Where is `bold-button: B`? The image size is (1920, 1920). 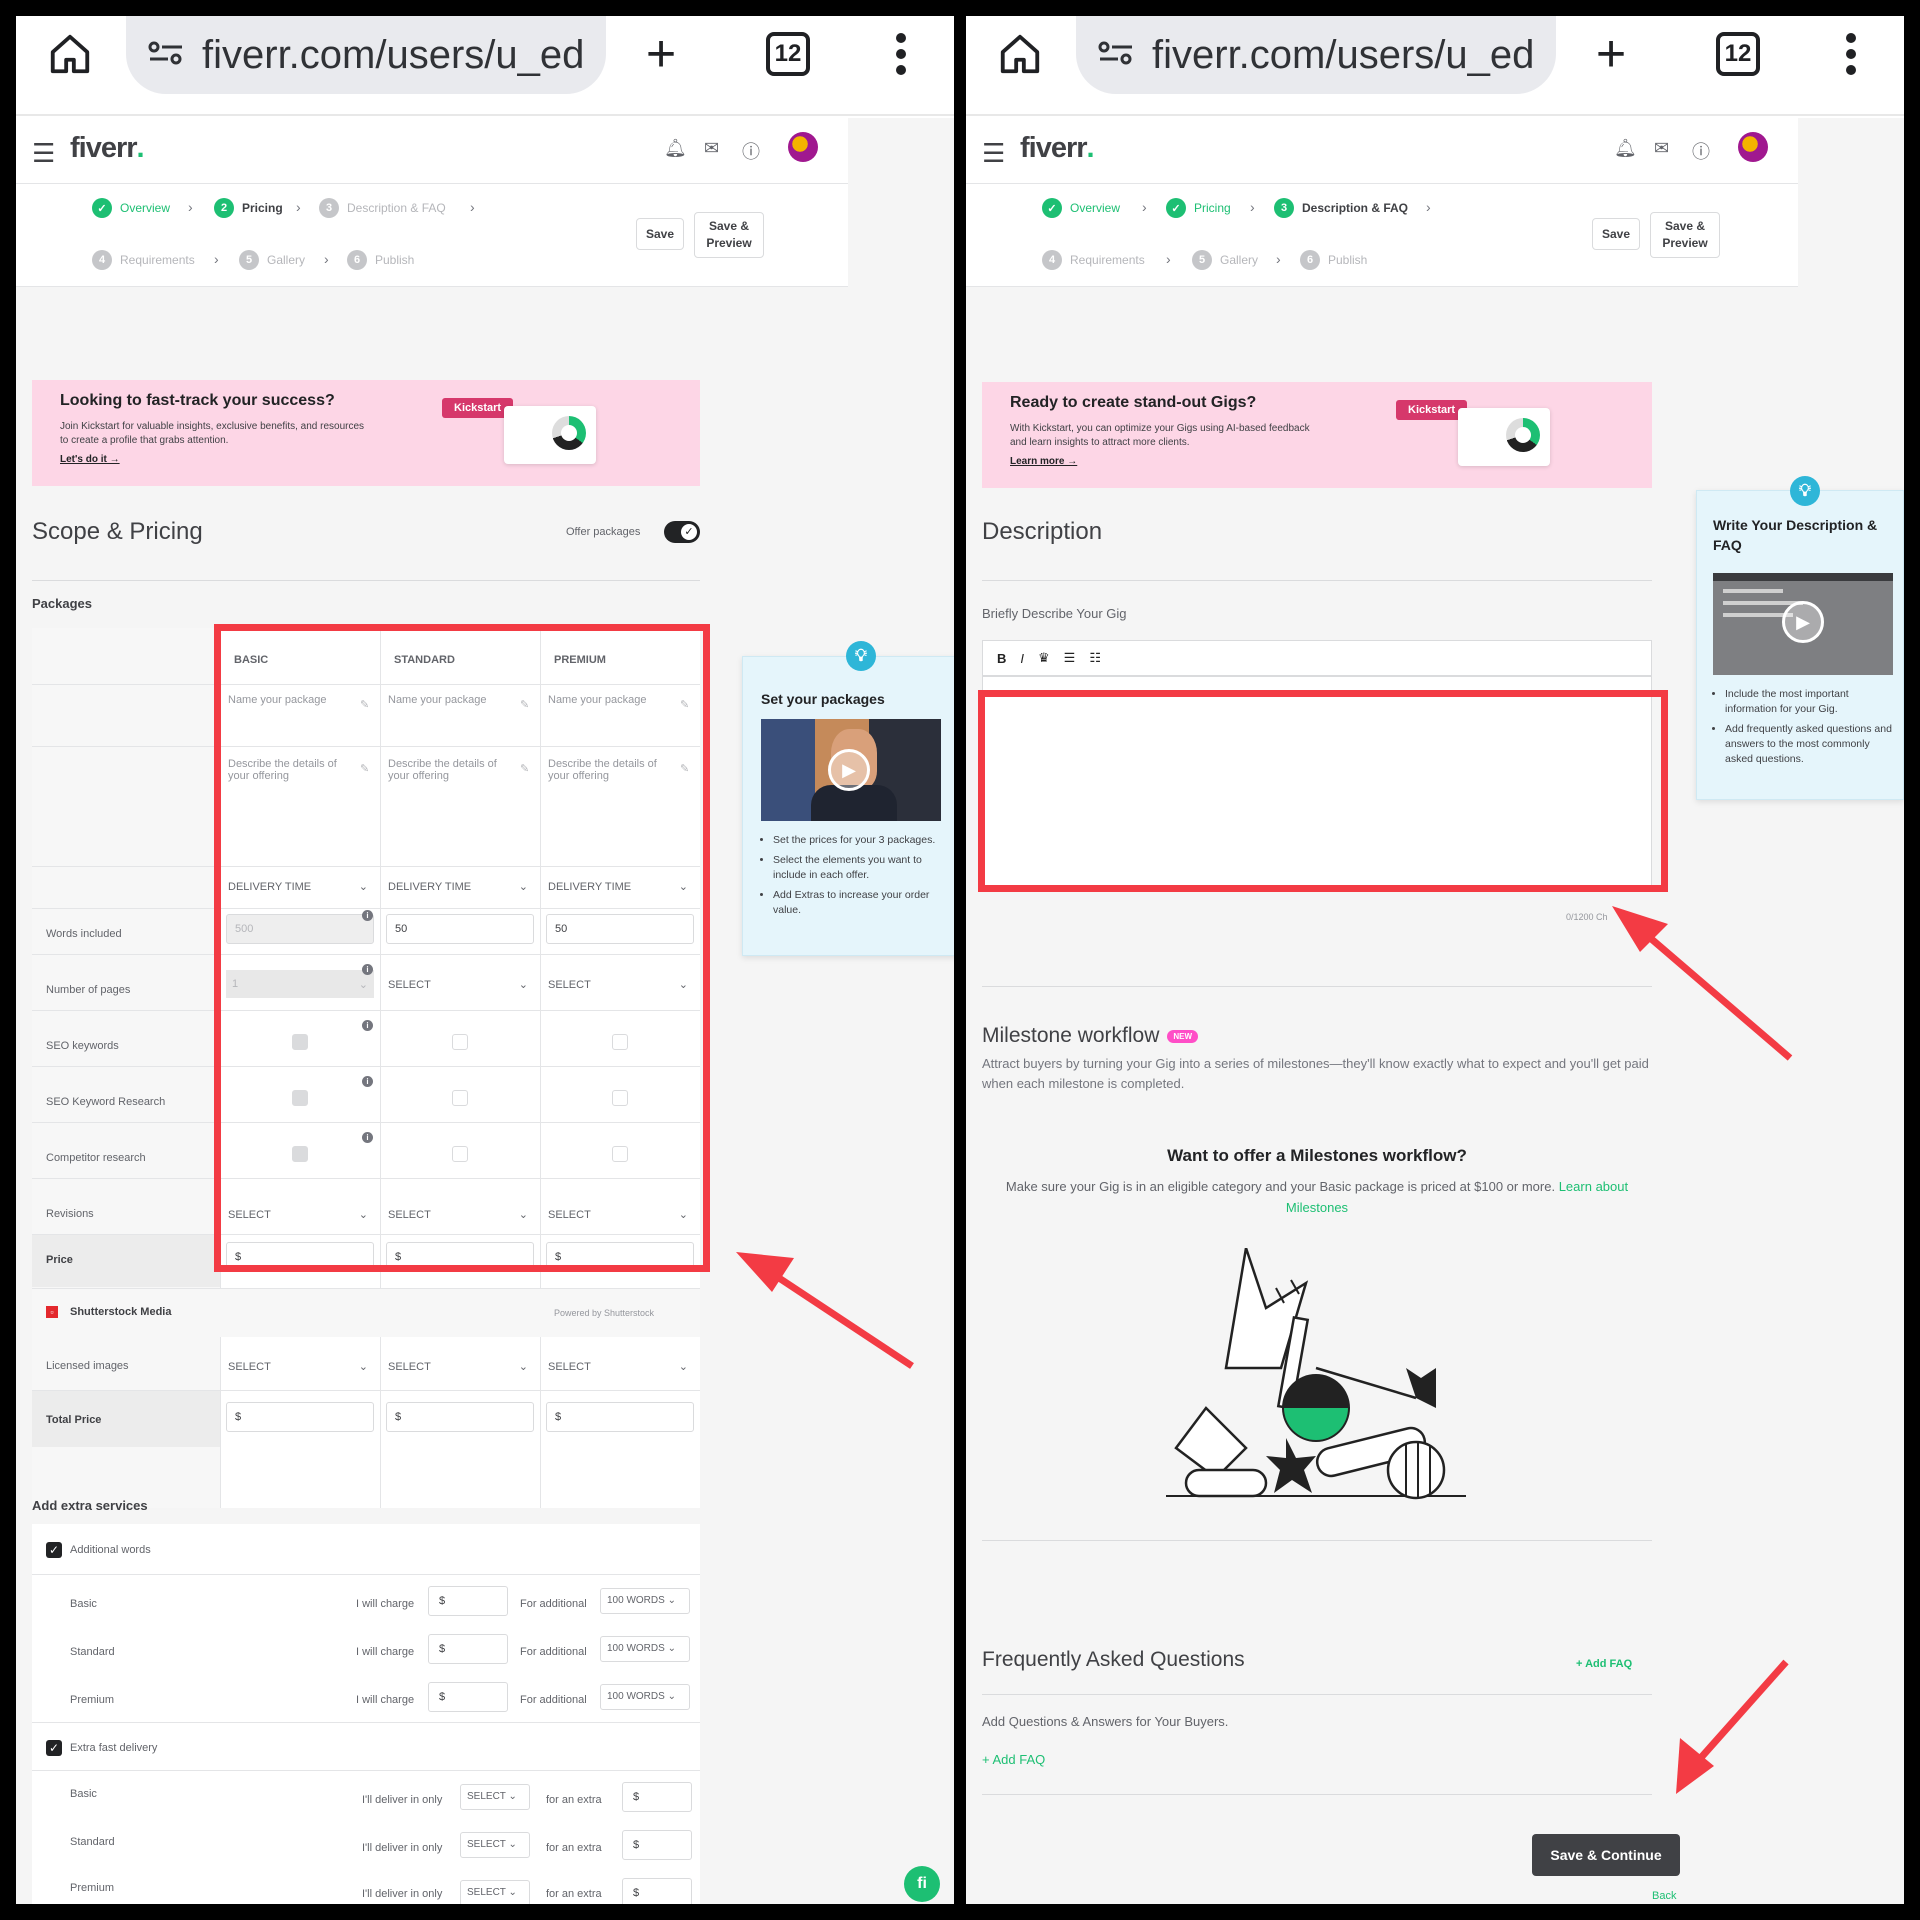
bold-button: B is located at coordinates (1001, 658).